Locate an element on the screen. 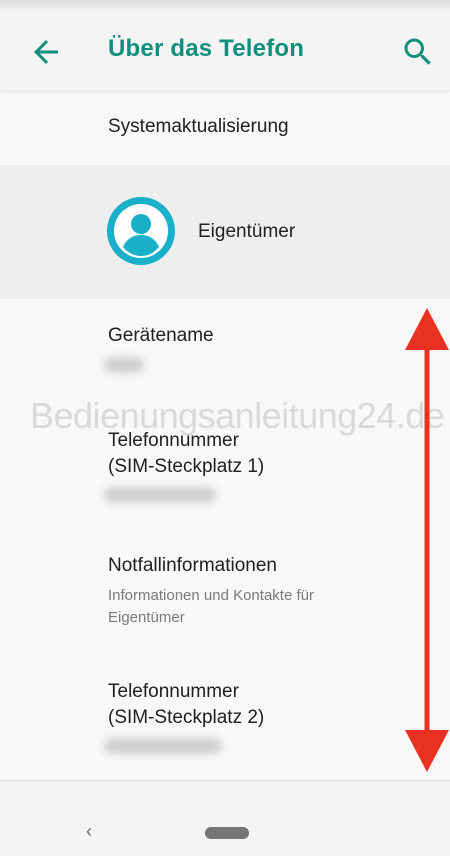 This screenshot has width=450, height=856. page-title: Über das Telefon is located at coordinates (206, 48).